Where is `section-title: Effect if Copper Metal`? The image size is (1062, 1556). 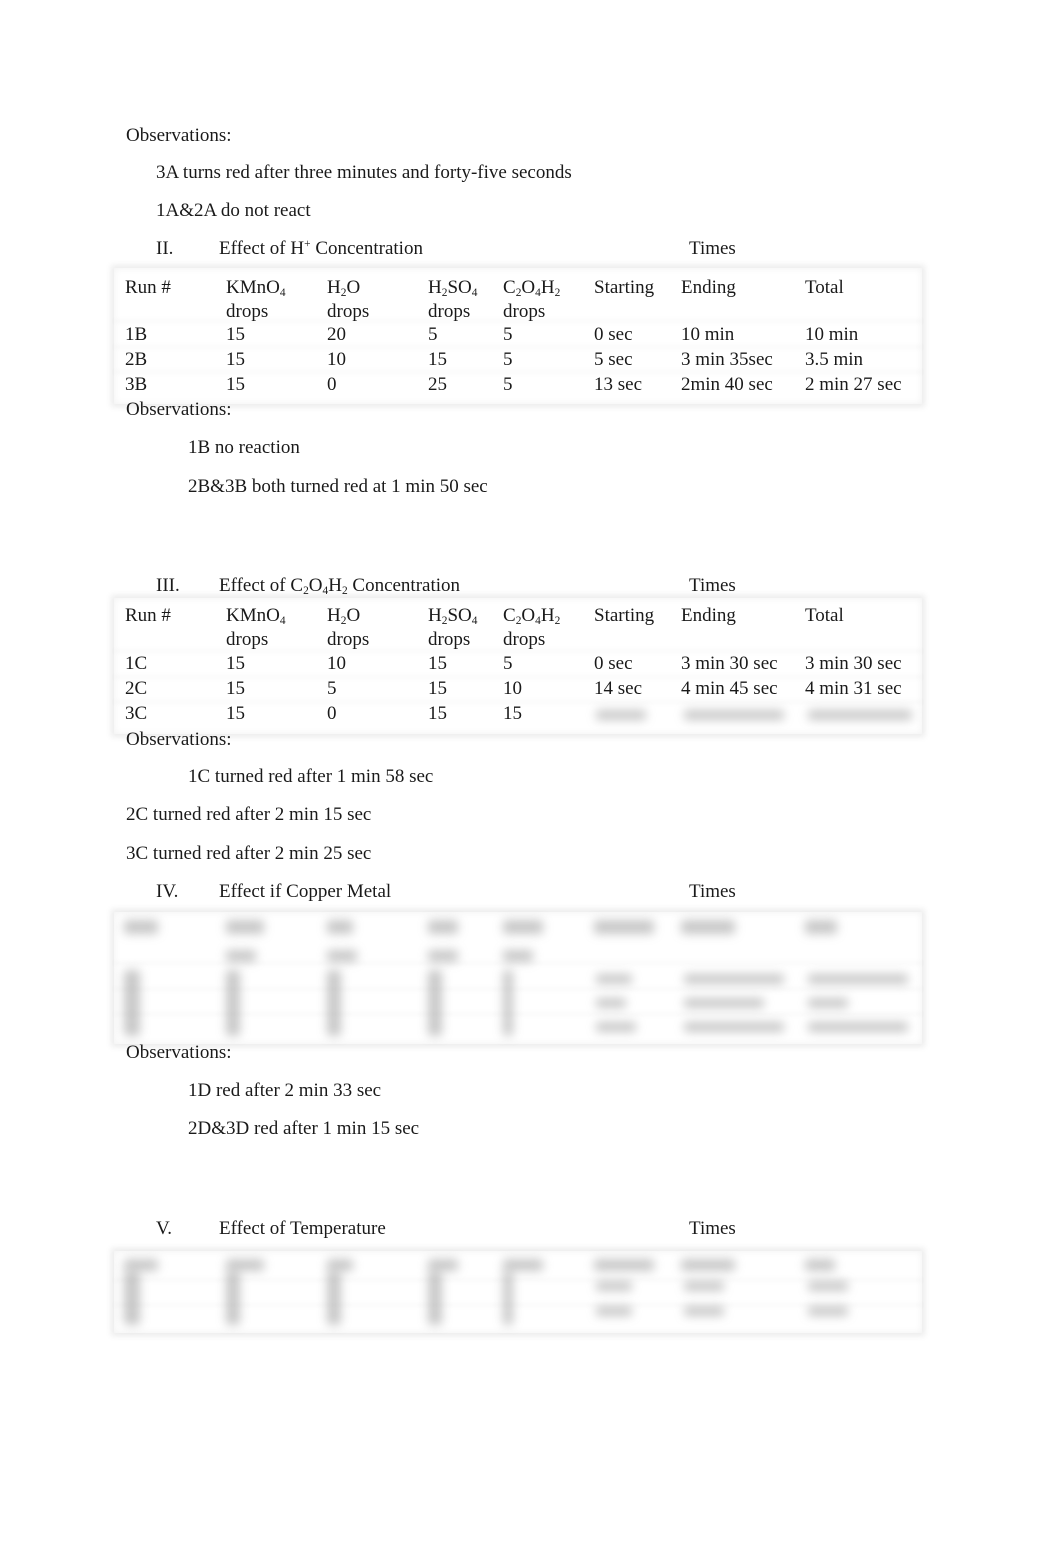
section-title: Effect if Copper Metal is located at coordinates (305, 891).